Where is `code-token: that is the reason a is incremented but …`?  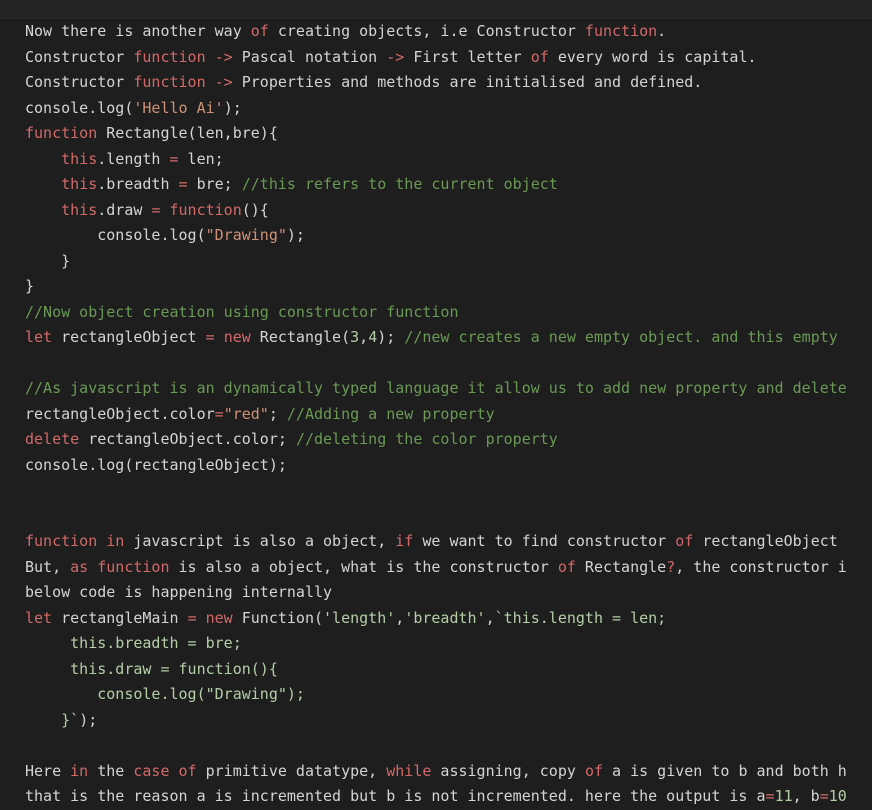 code-token: that is the reason a is incremented but … is located at coordinates (395, 796).